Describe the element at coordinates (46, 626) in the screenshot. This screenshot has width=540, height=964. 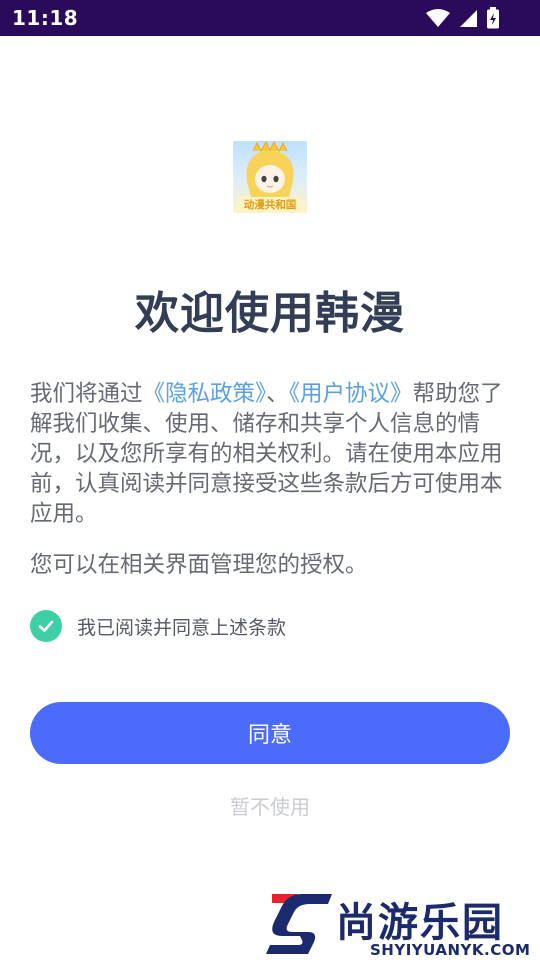
I see `checkmark-icon` at that location.